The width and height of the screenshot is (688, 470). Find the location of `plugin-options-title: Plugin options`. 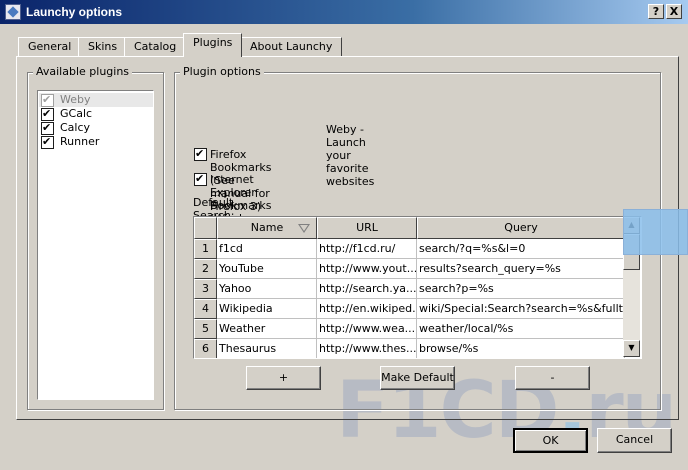

plugin-options-title: Plugin options is located at coordinates (222, 71).